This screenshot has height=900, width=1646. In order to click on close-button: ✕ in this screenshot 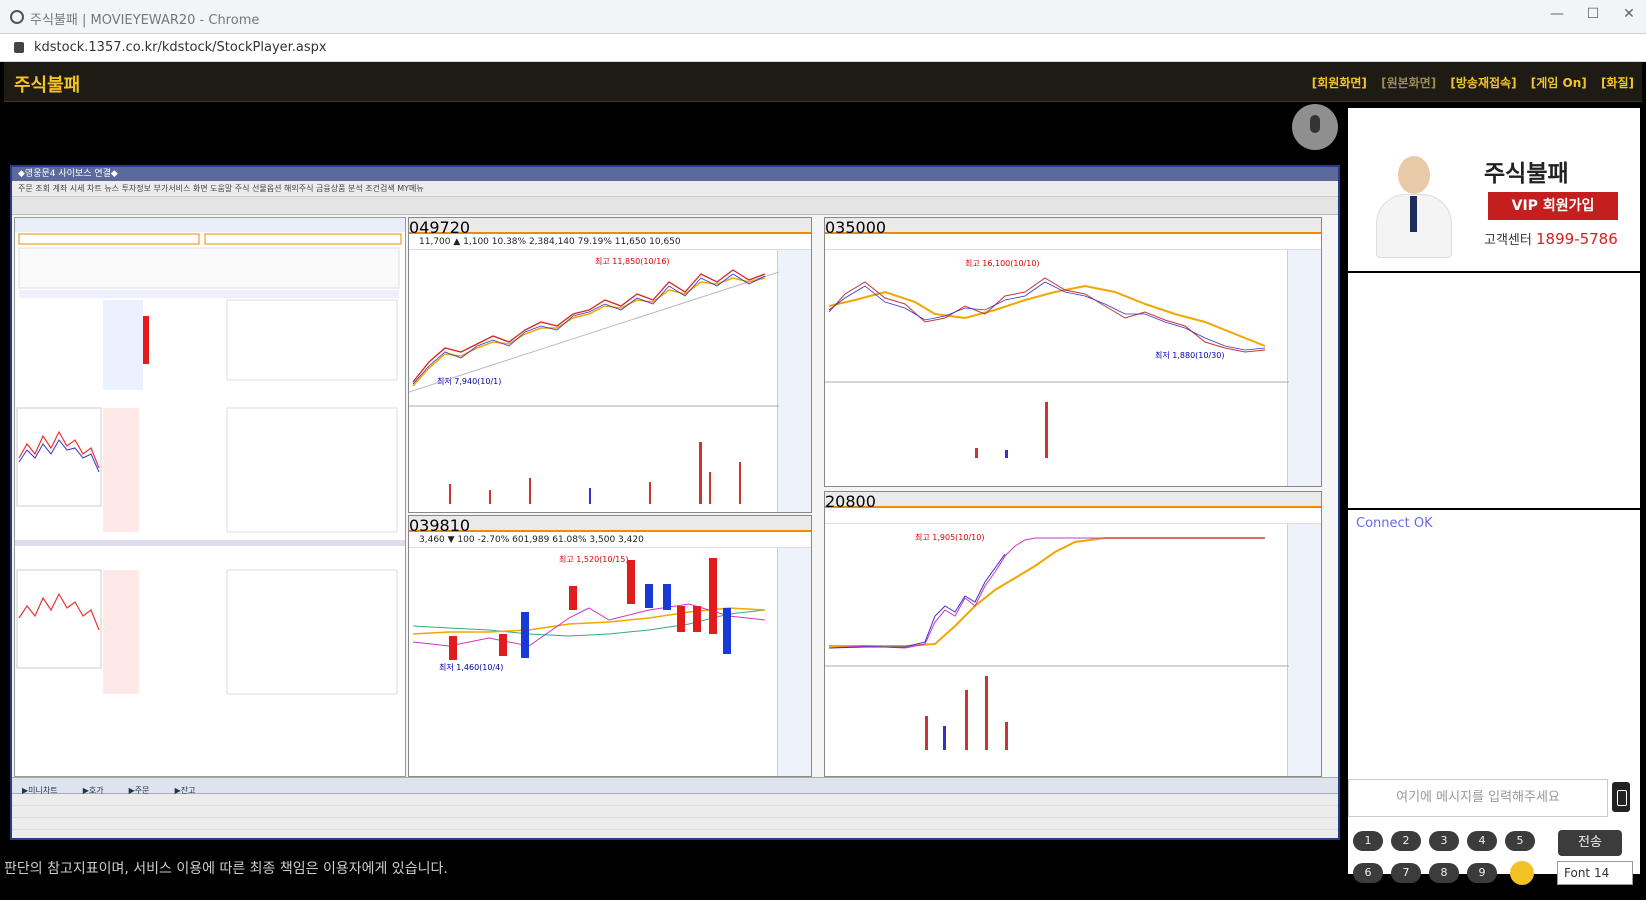, I will do `click(1629, 17)`.